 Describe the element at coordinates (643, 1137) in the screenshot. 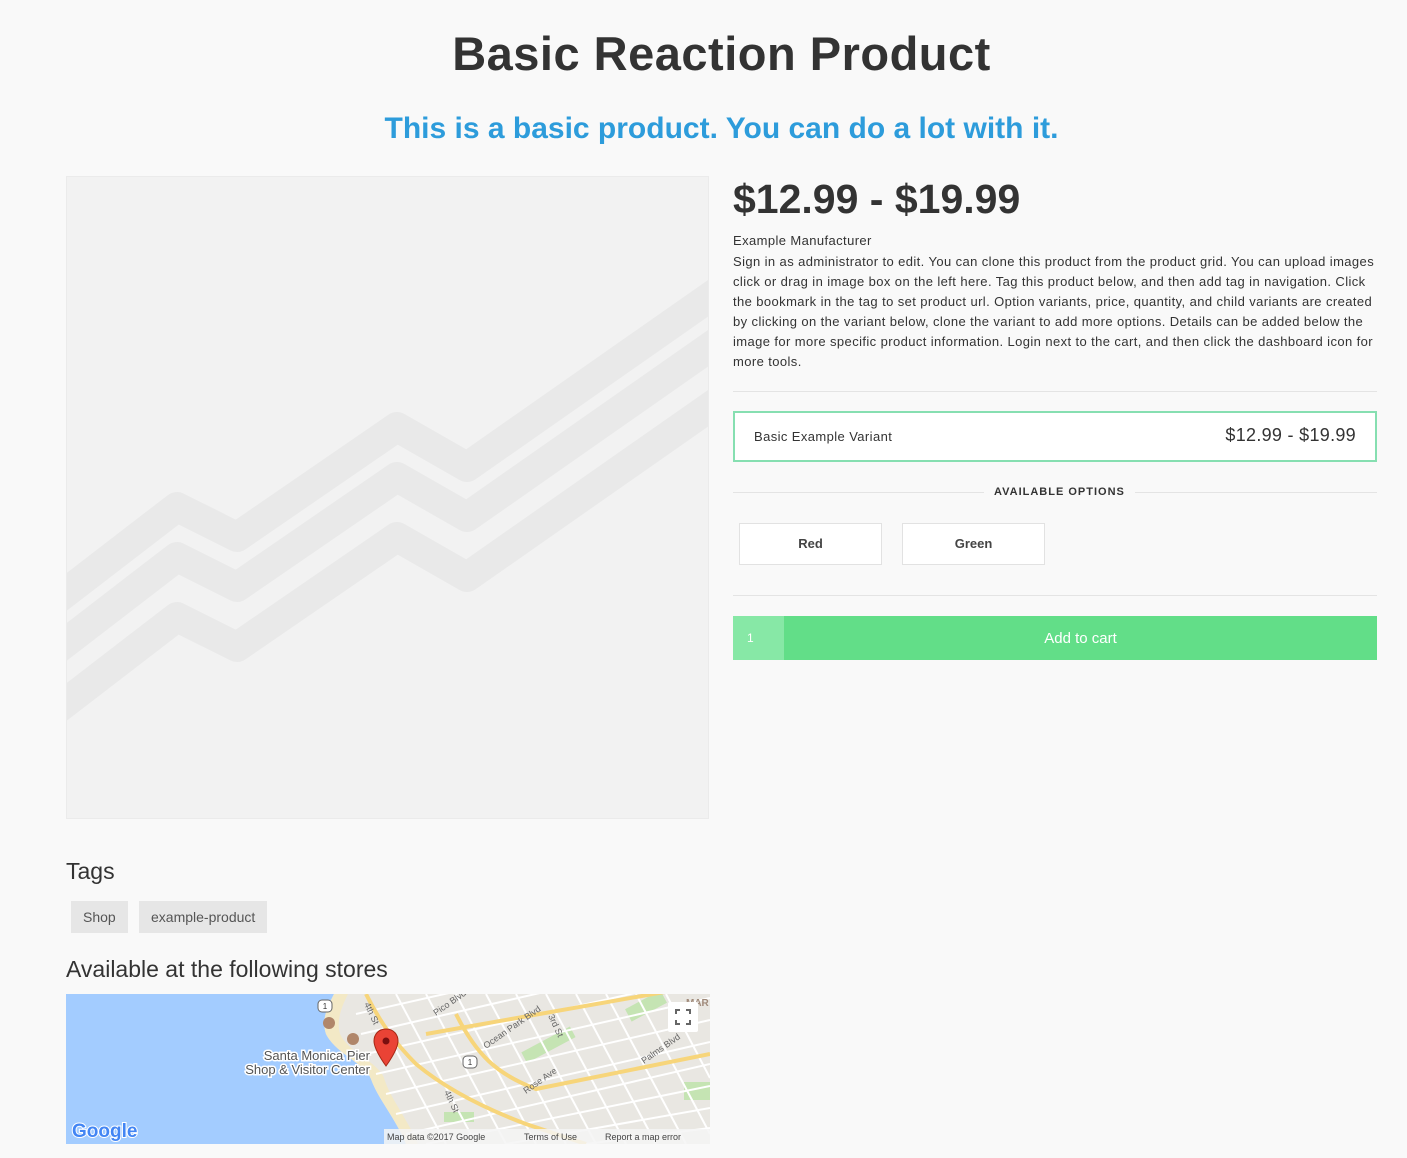

I see `map-report-link: Report a map error` at that location.